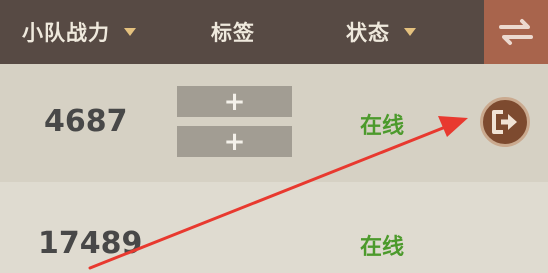 The height and width of the screenshot is (273, 548). Describe the element at coordinates (453, 126) in the screenshot. I see `arrow-head` at that location.